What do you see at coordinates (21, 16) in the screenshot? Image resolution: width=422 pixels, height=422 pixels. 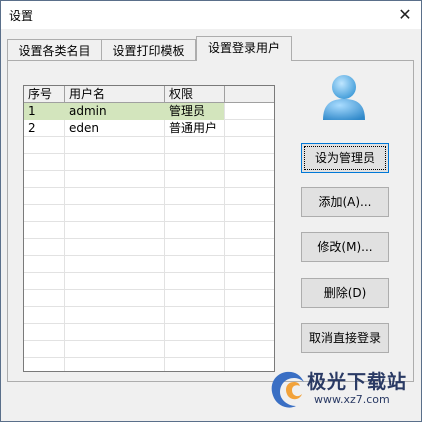 I see `window-title: 设置` at bounding box center [21, 16].